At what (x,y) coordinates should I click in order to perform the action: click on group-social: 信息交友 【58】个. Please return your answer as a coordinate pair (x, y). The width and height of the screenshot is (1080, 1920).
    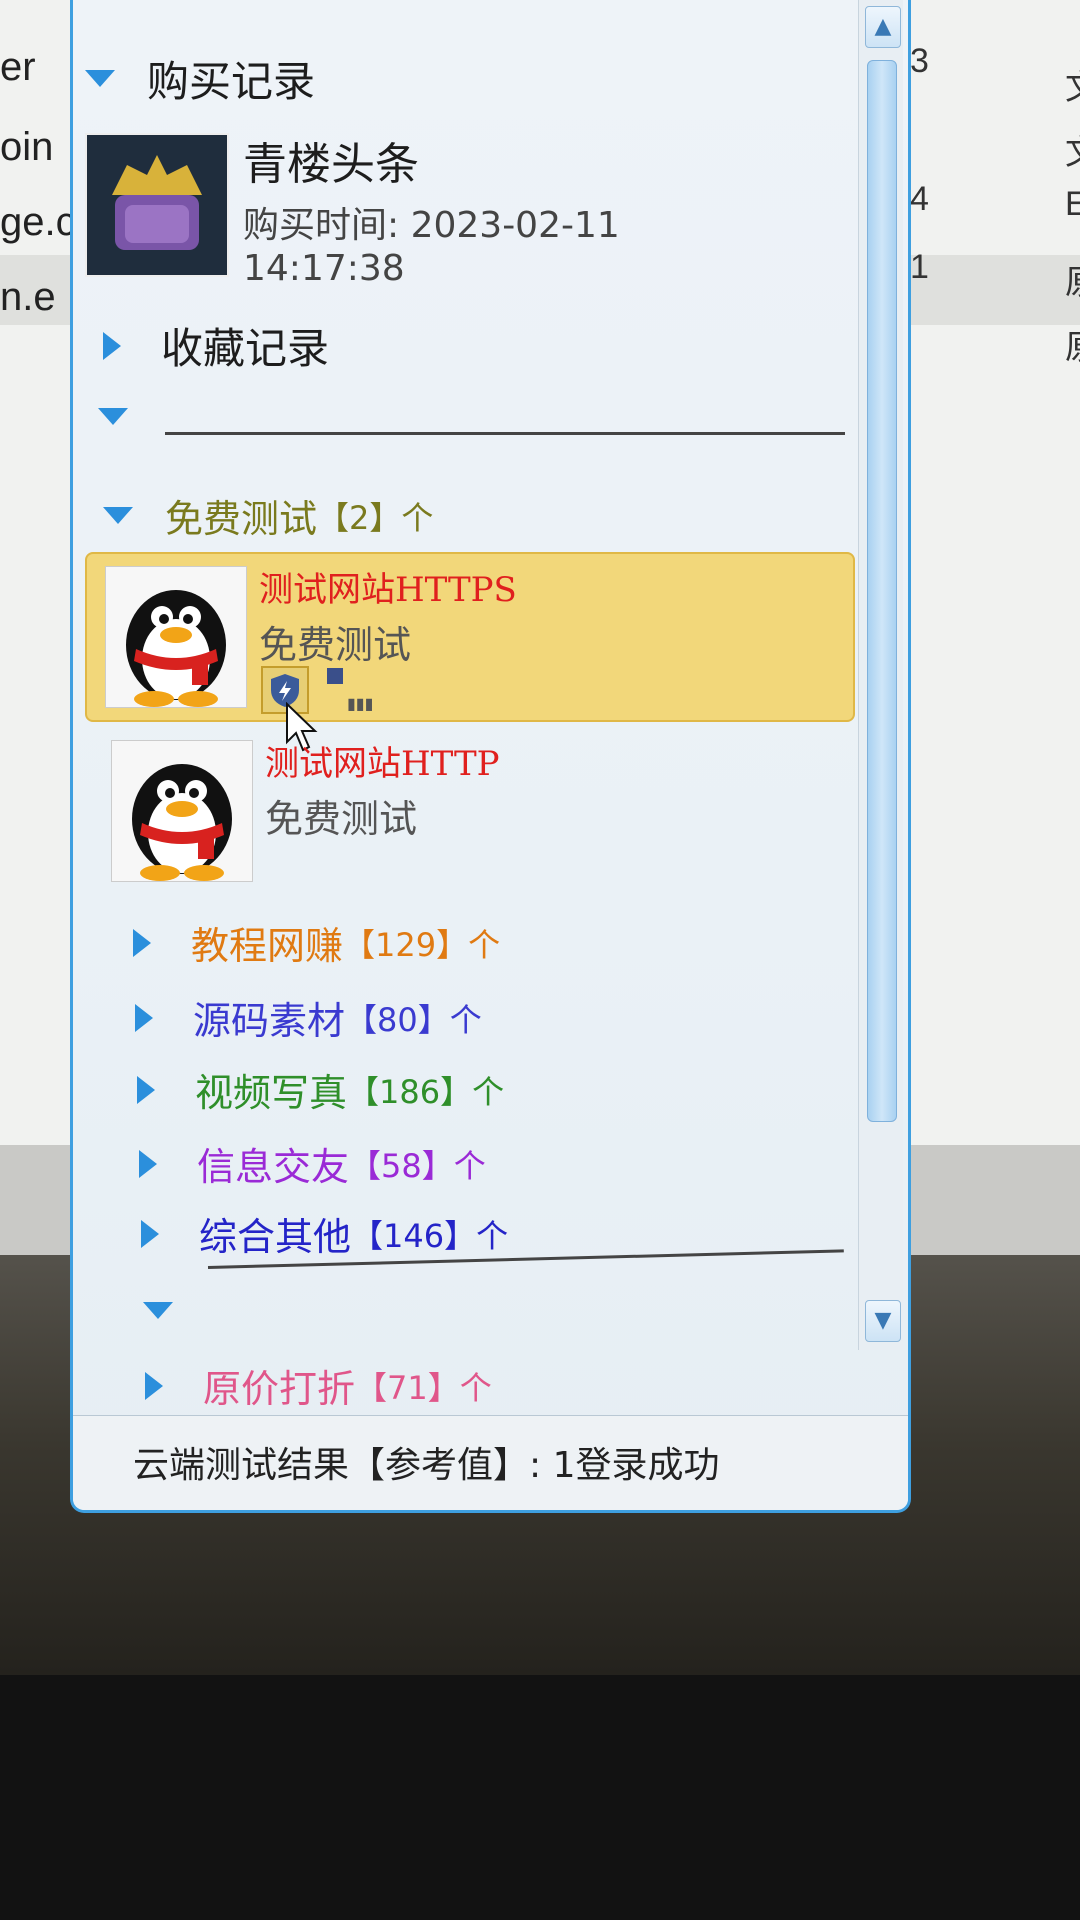
    Looking at the image, I should click on (312, 1163).